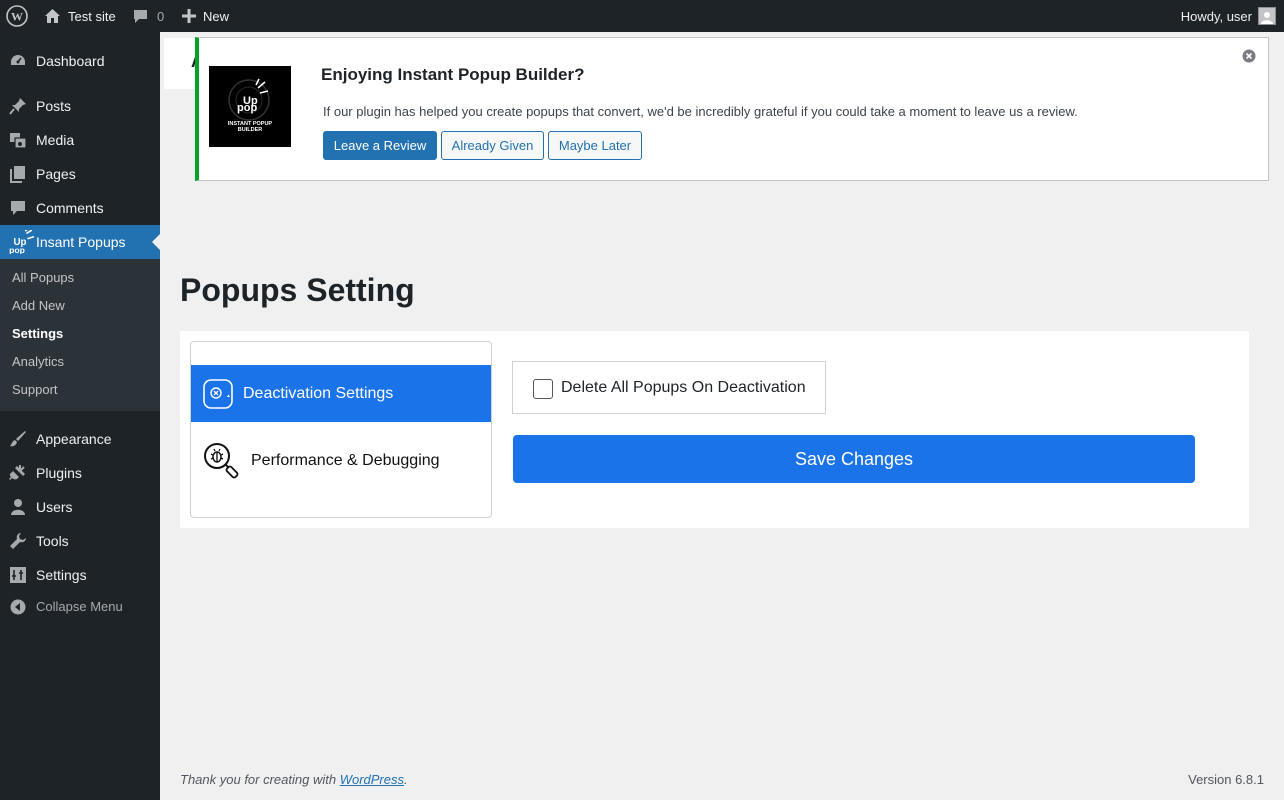  What do you see at coordinates (221, 460) in the screenshot?
I see `bug-search-icon` at bounding box center [221, 460].